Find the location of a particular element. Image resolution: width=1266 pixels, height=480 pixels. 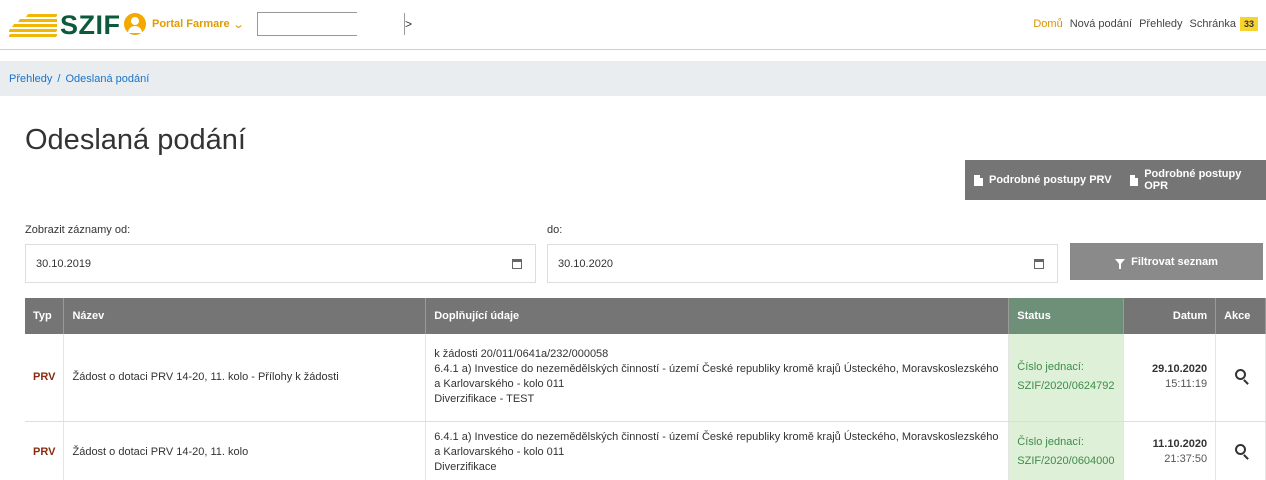

col-akce: Akce is located at coordinates (1240, 316).